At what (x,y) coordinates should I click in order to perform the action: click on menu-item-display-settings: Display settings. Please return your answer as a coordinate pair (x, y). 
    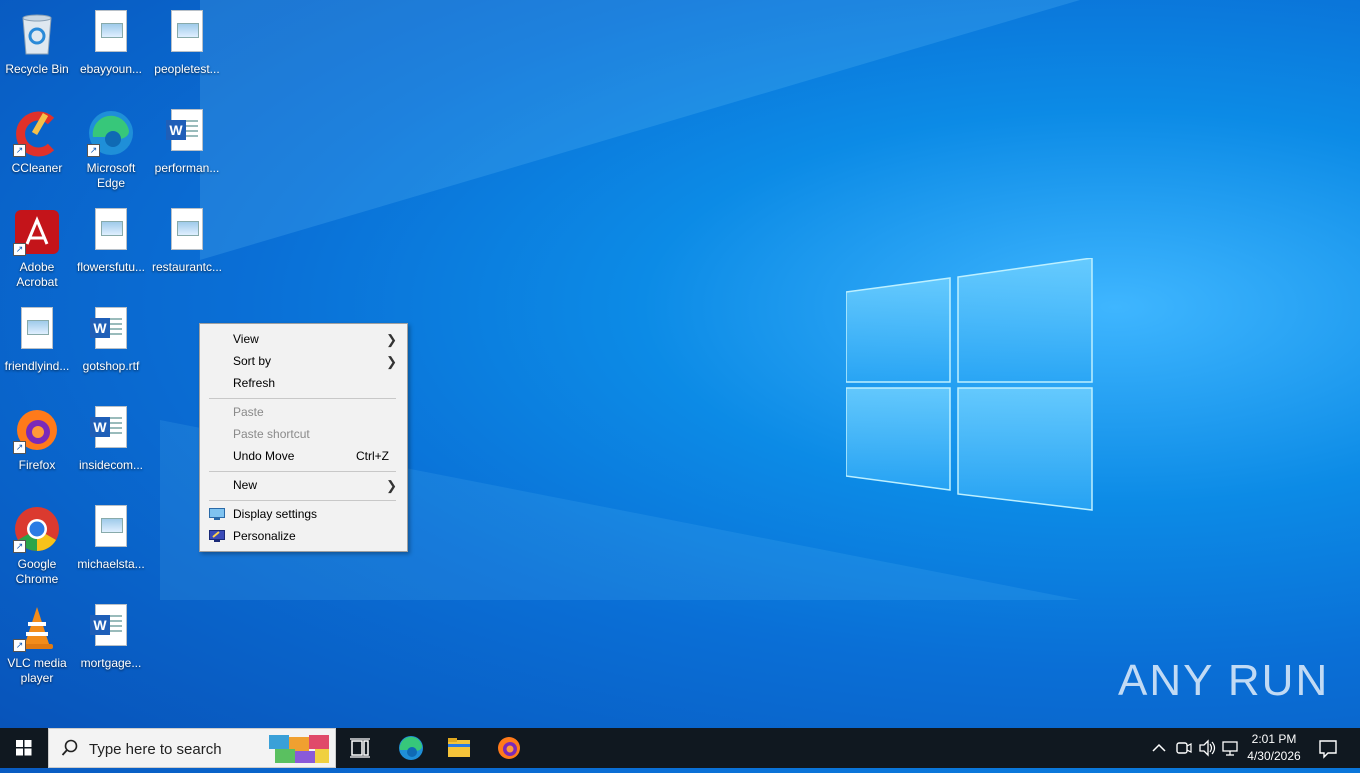
    Looking at the image, I should click on (303, 514).